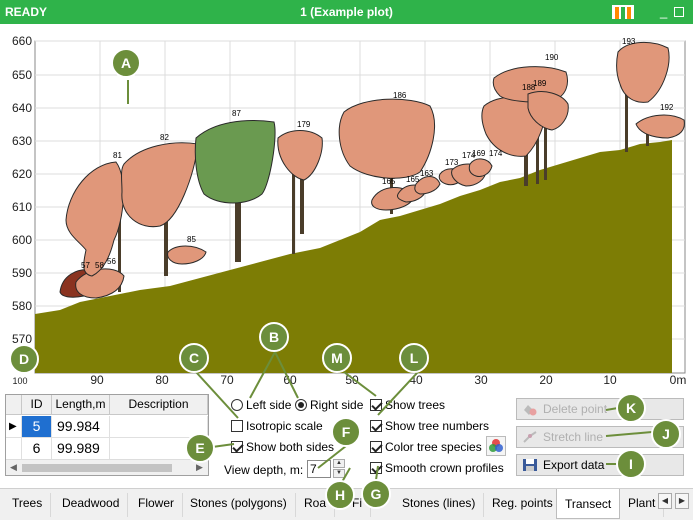  Describe the element at coordinates (200, 448) in the screenshot. I see `callout-e: E` at that location.